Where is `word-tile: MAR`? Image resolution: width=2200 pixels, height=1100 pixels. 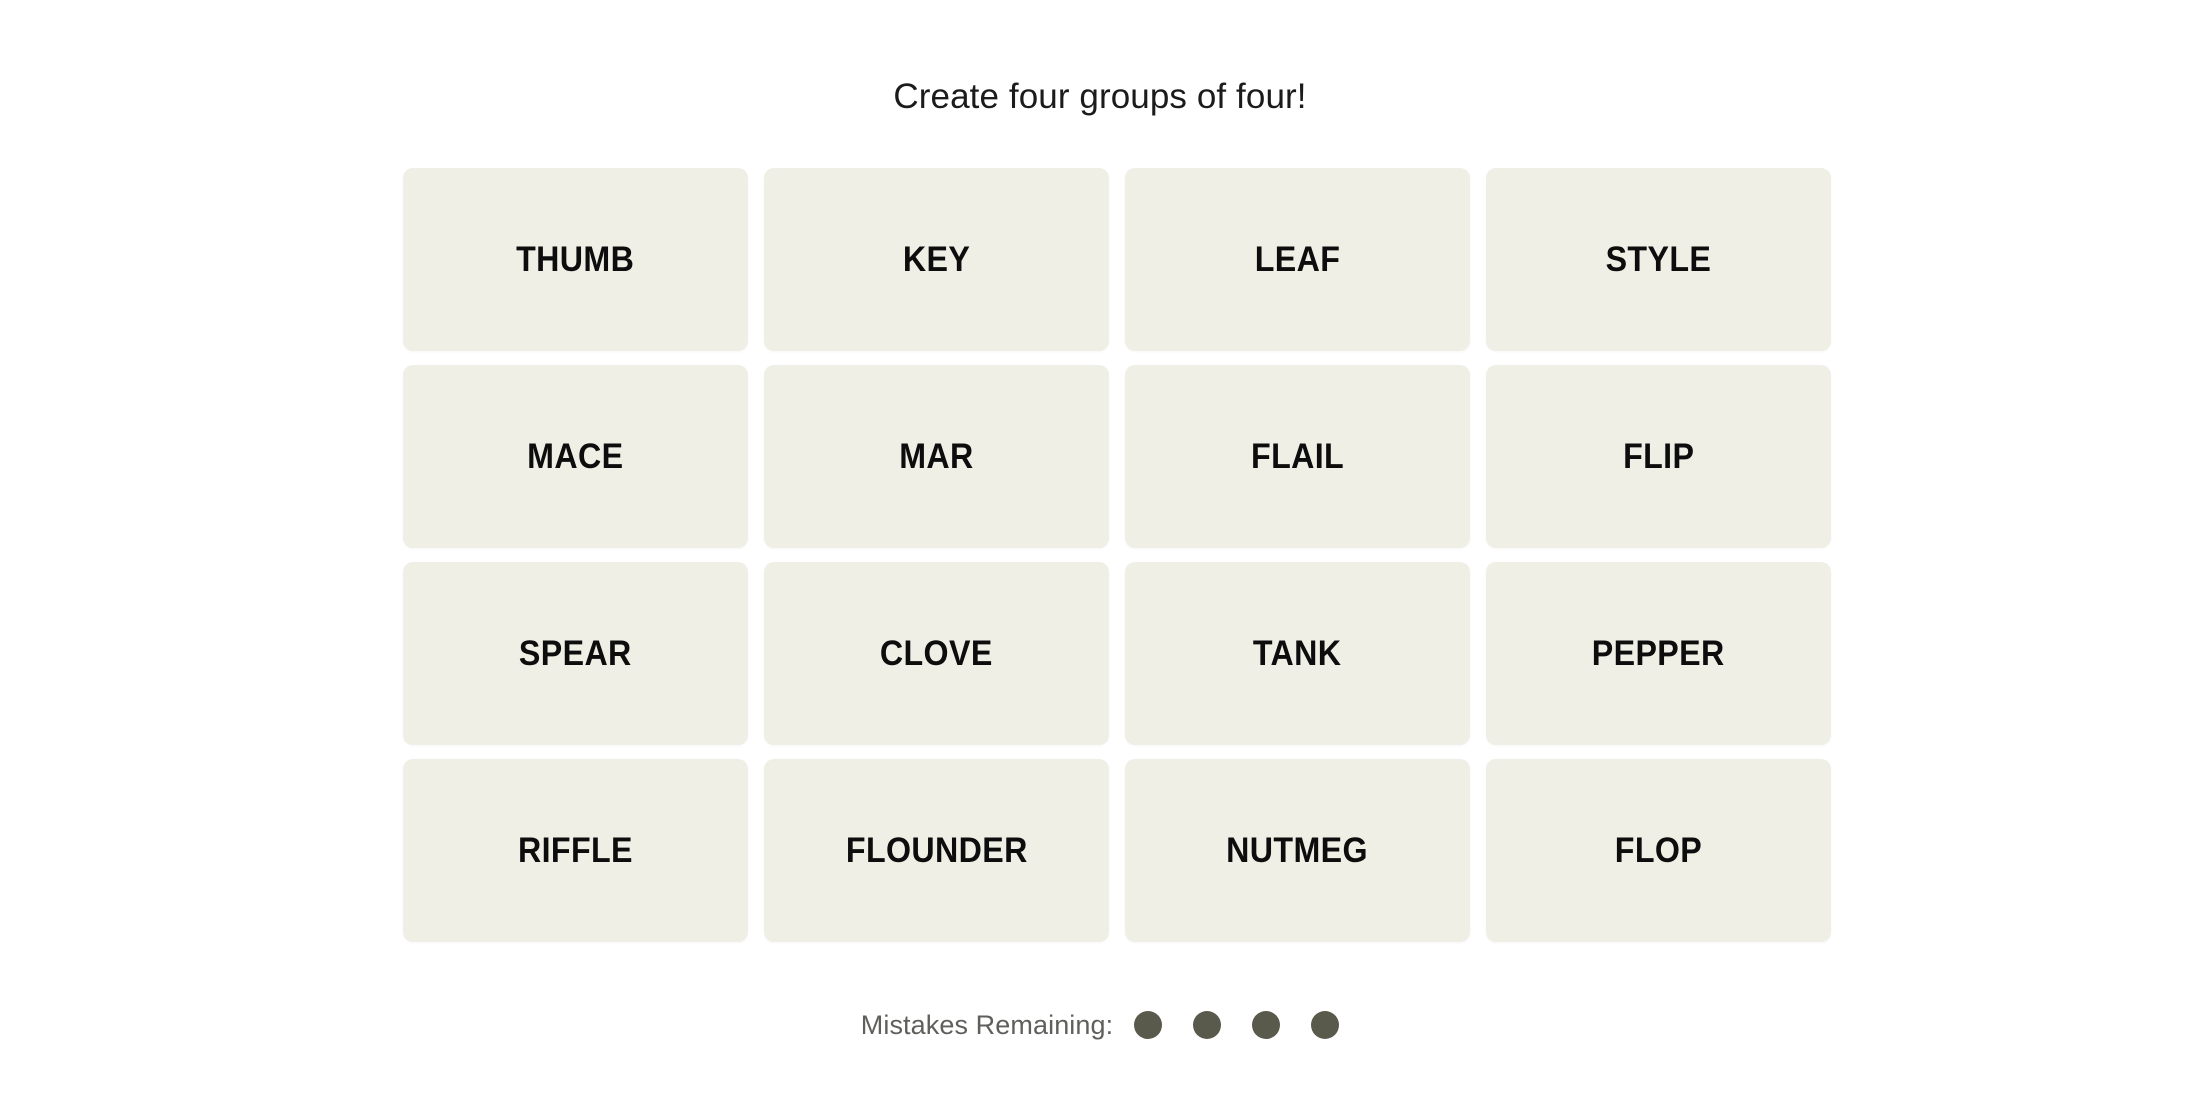
word-tile: MAR is located at coordinates (936, 456).